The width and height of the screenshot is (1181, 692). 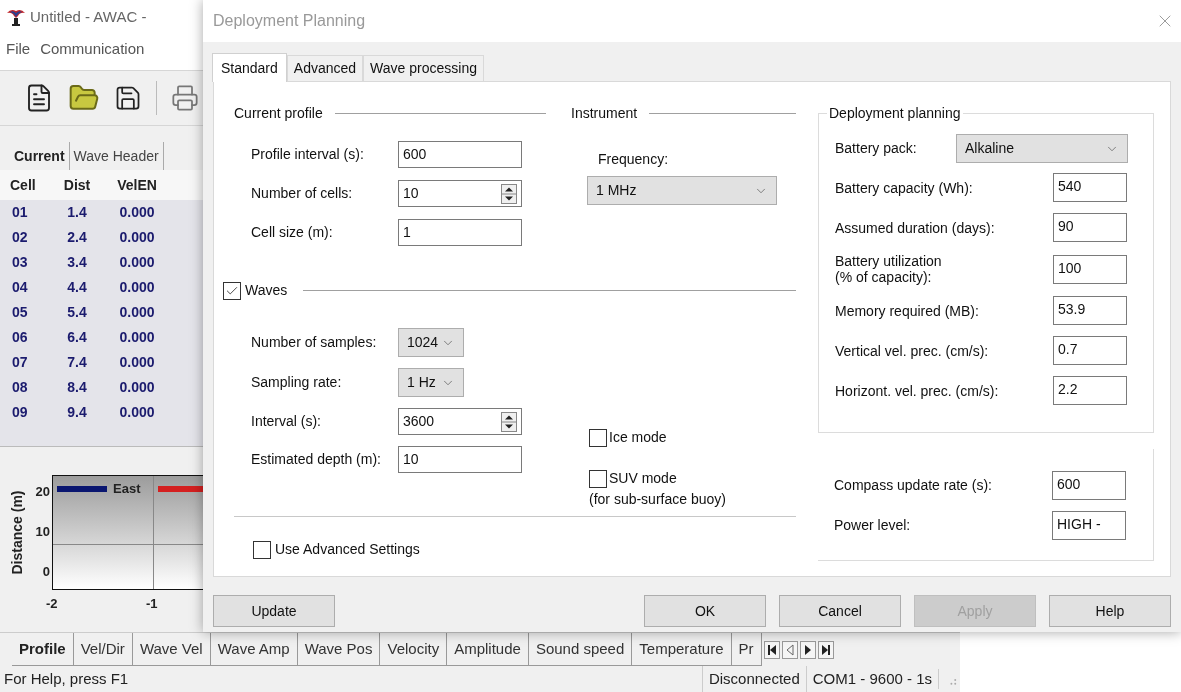 I want to click on window-title: Untitled - AWAC -, so click(x=88, y=16).